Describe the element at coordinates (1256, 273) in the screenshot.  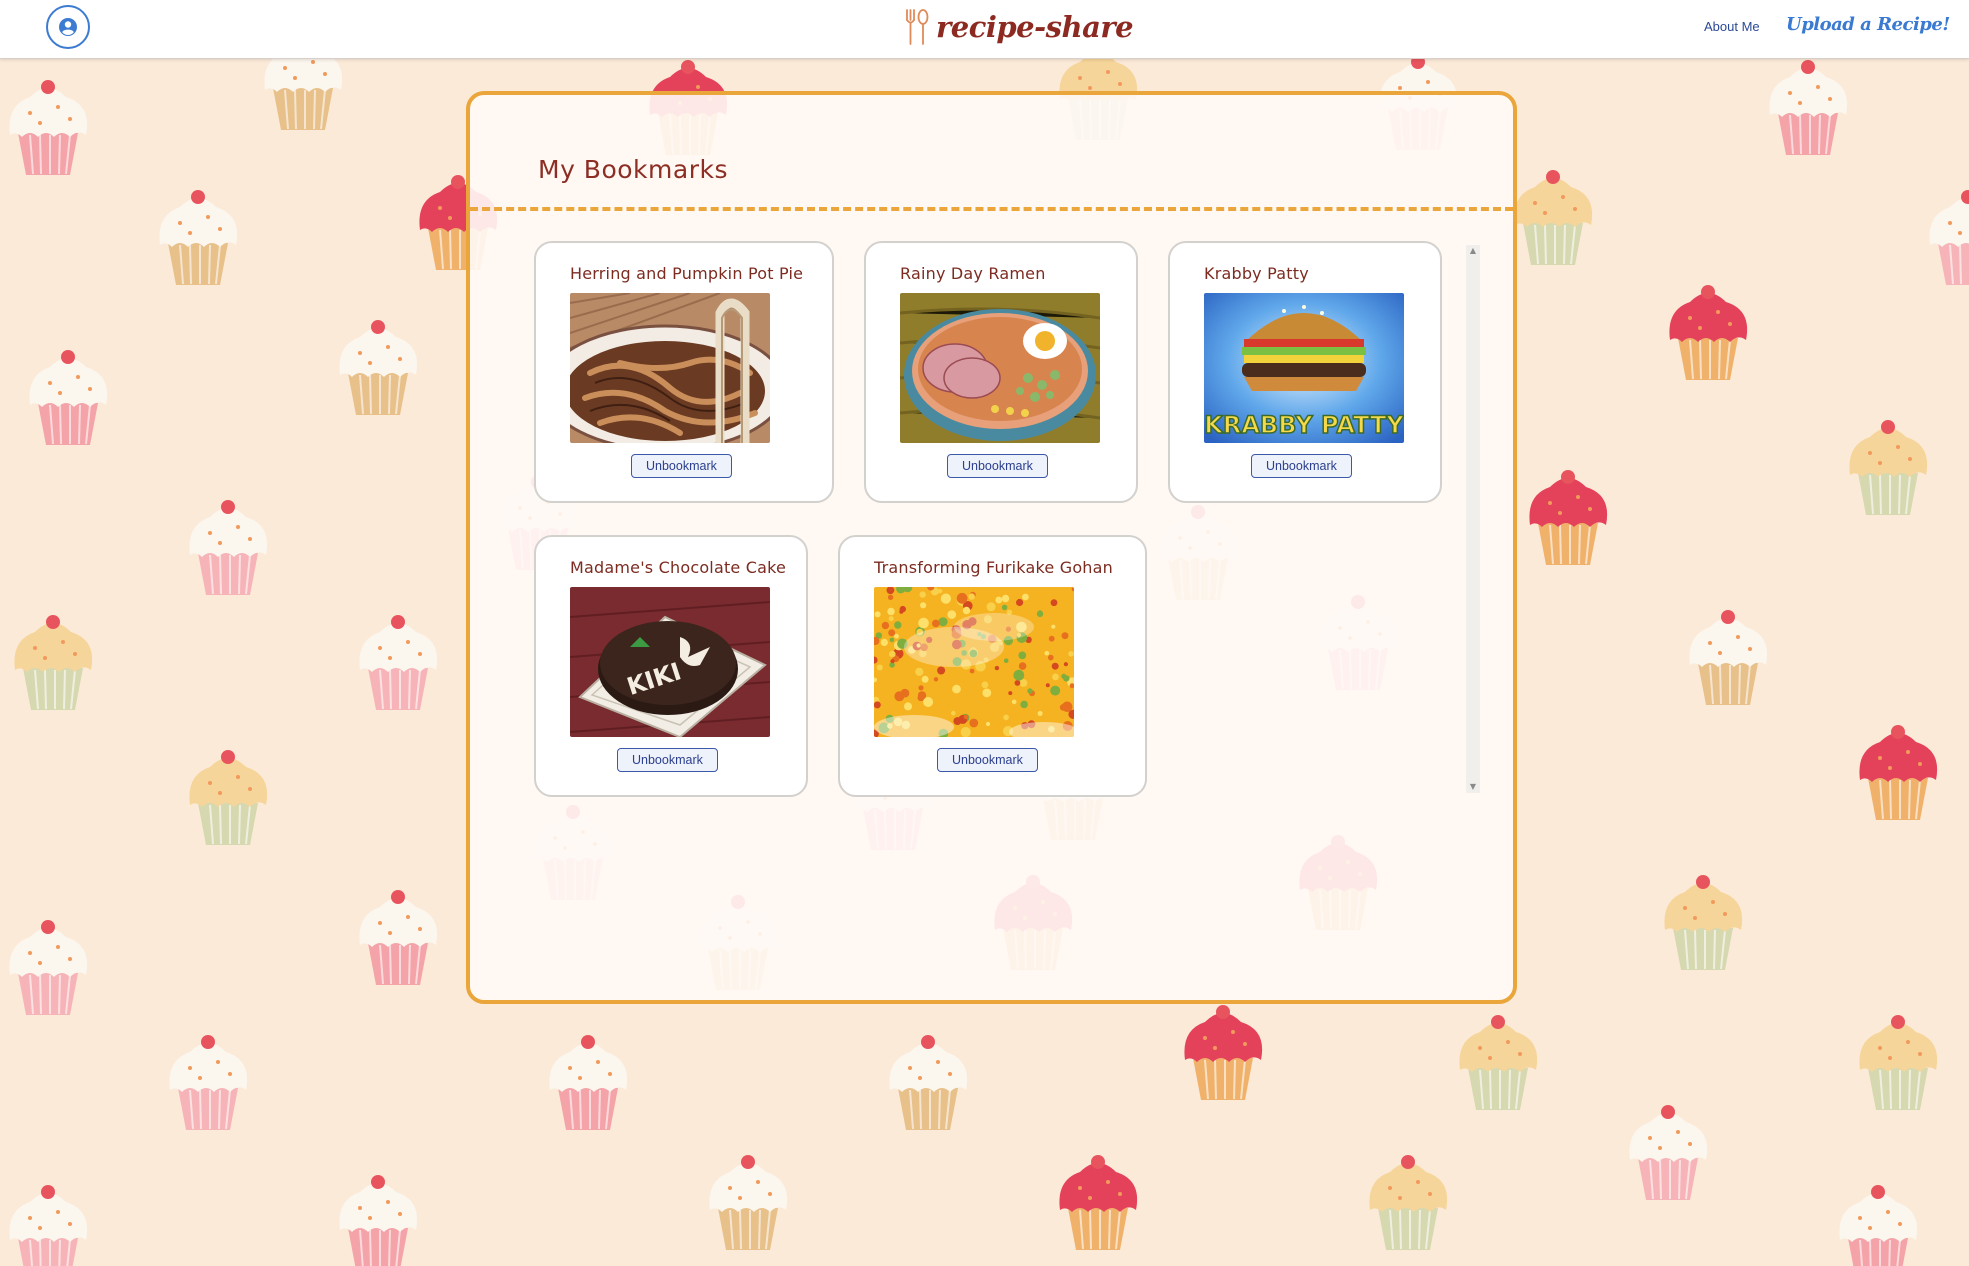
I see `recipe-title: Krabby Patty` at that location.